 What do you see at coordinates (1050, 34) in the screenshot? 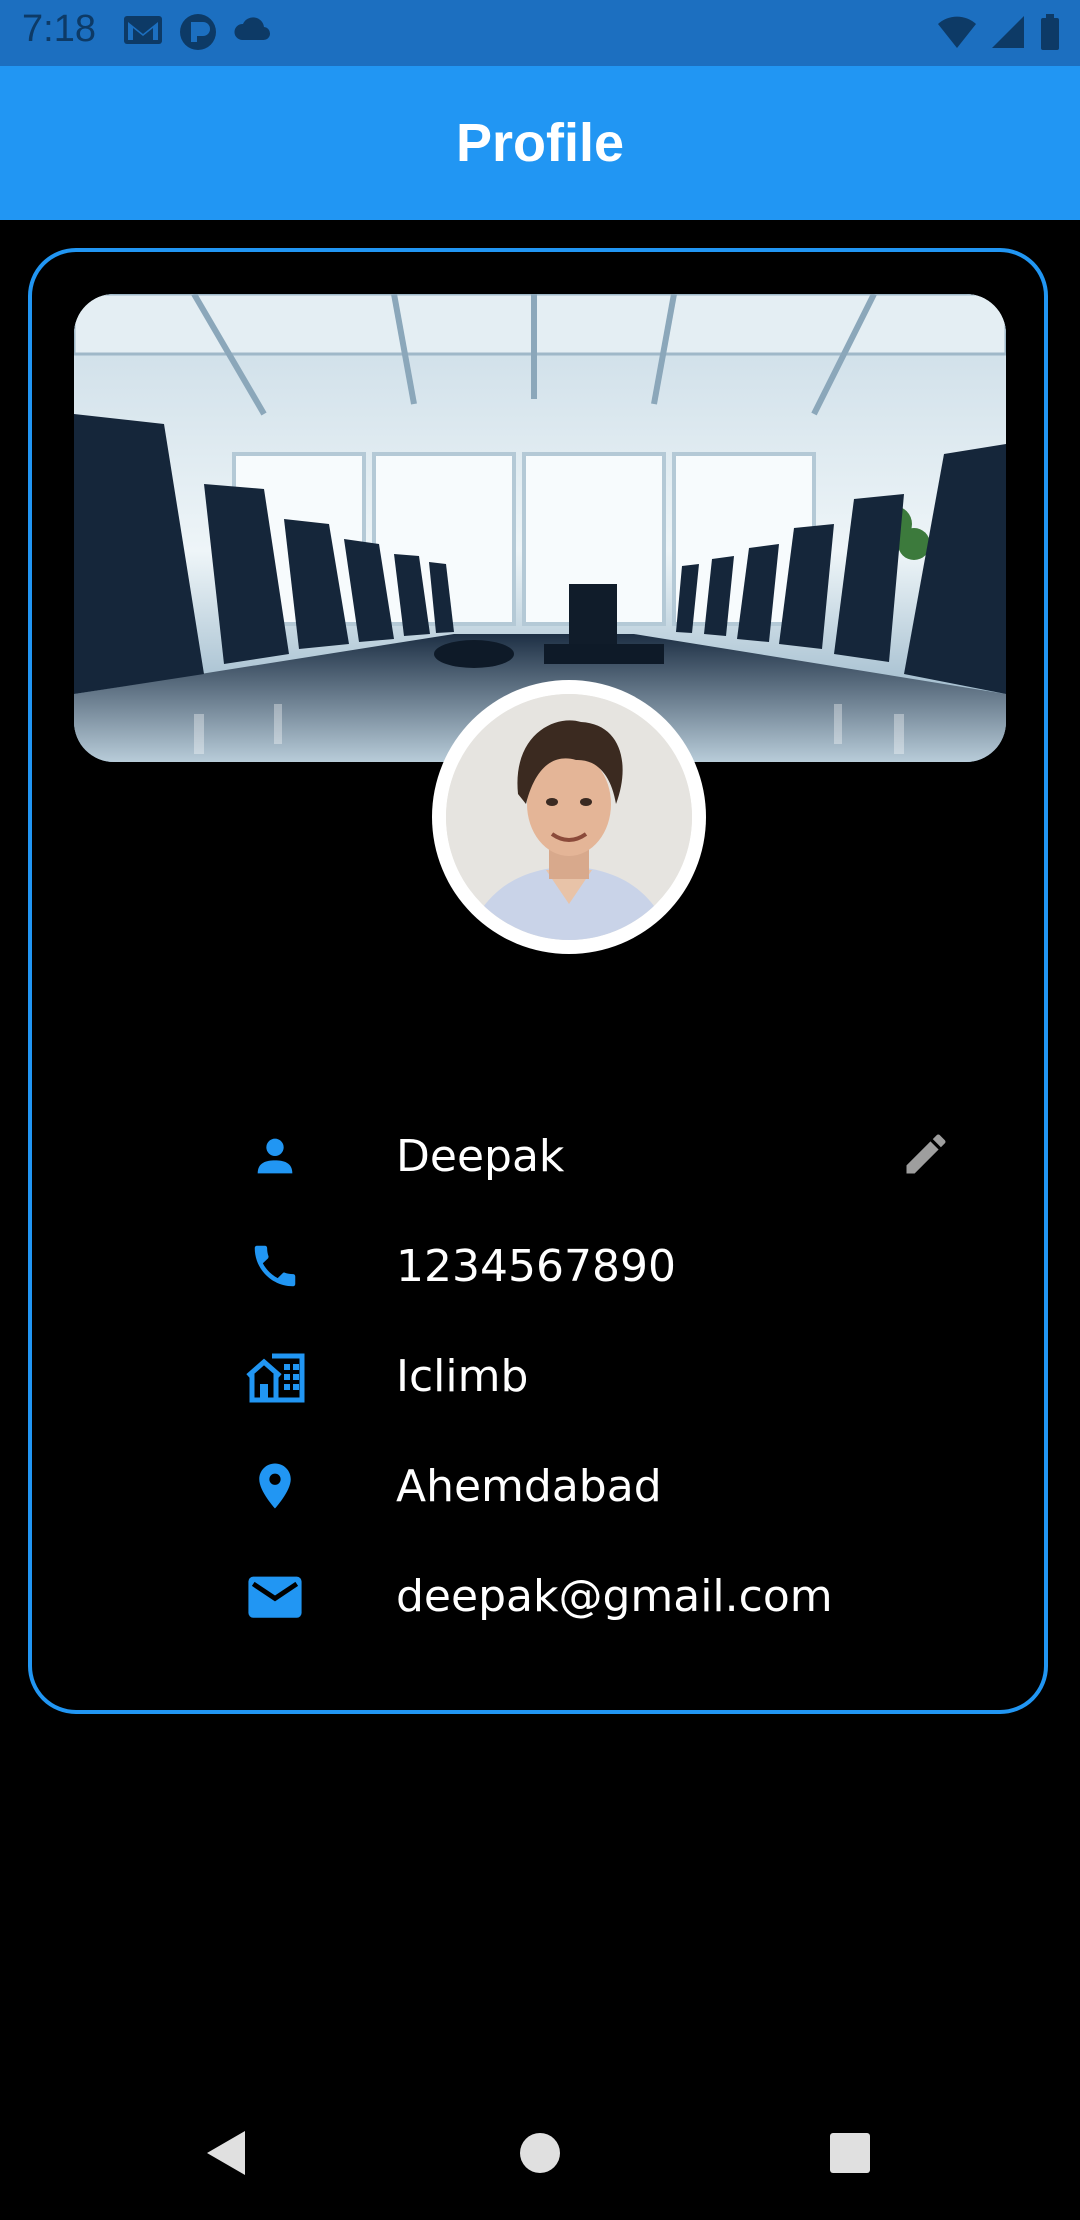
I see `battery-icon` at bounding box center [1050, 34].